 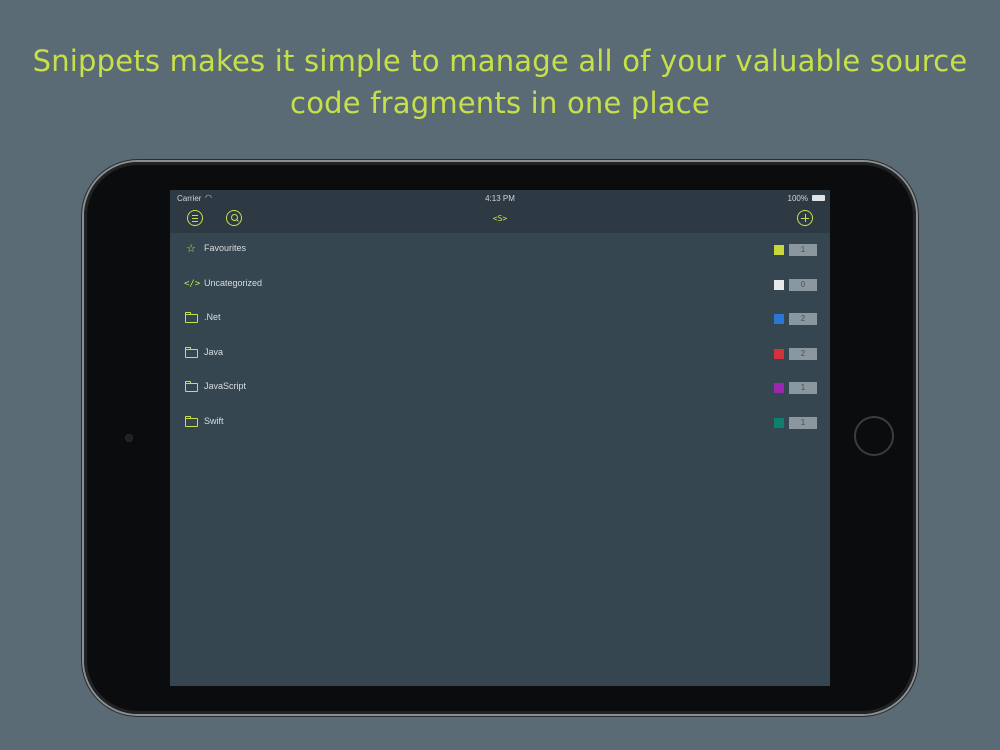 I want to click on battery-percent: 100%, so click(x=797, y=198).